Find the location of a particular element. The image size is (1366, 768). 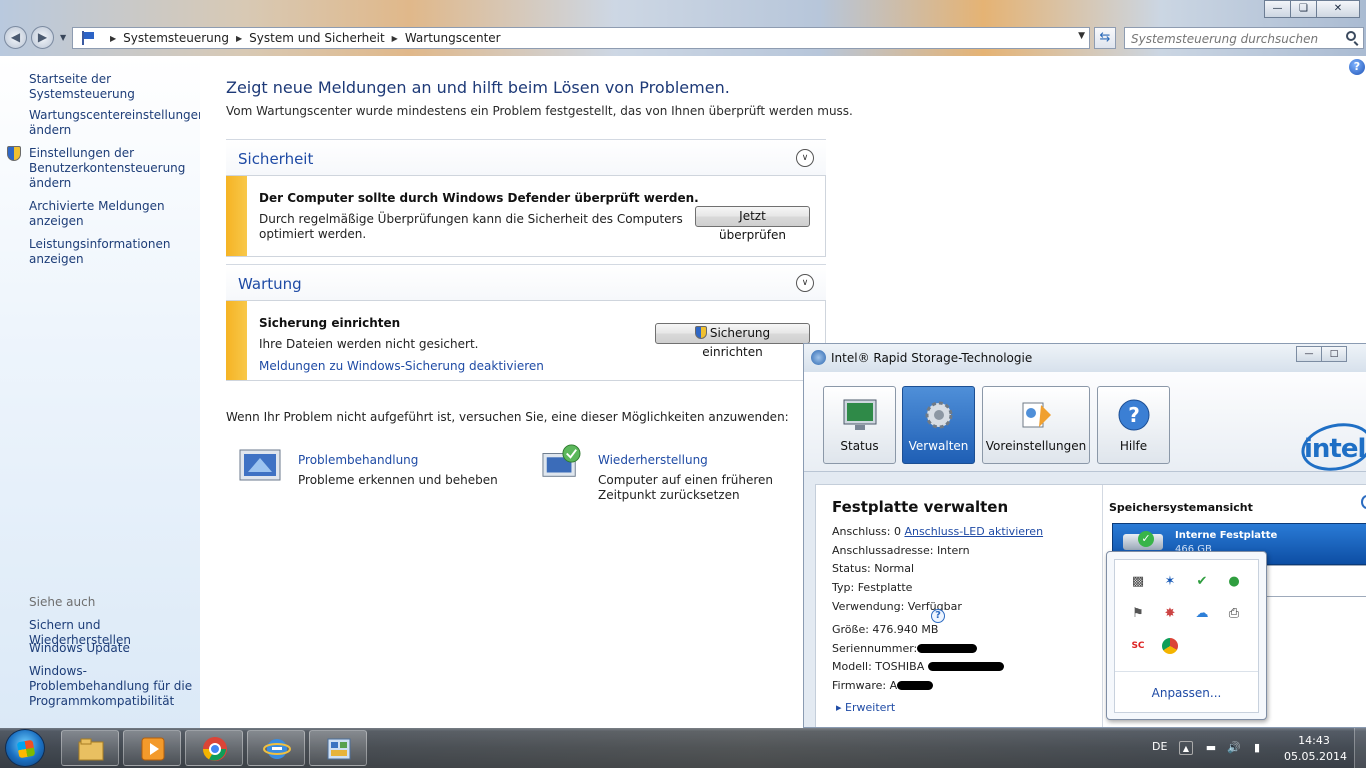

clock-date: 05.05.2014 is located at coordinates (1315, 756).